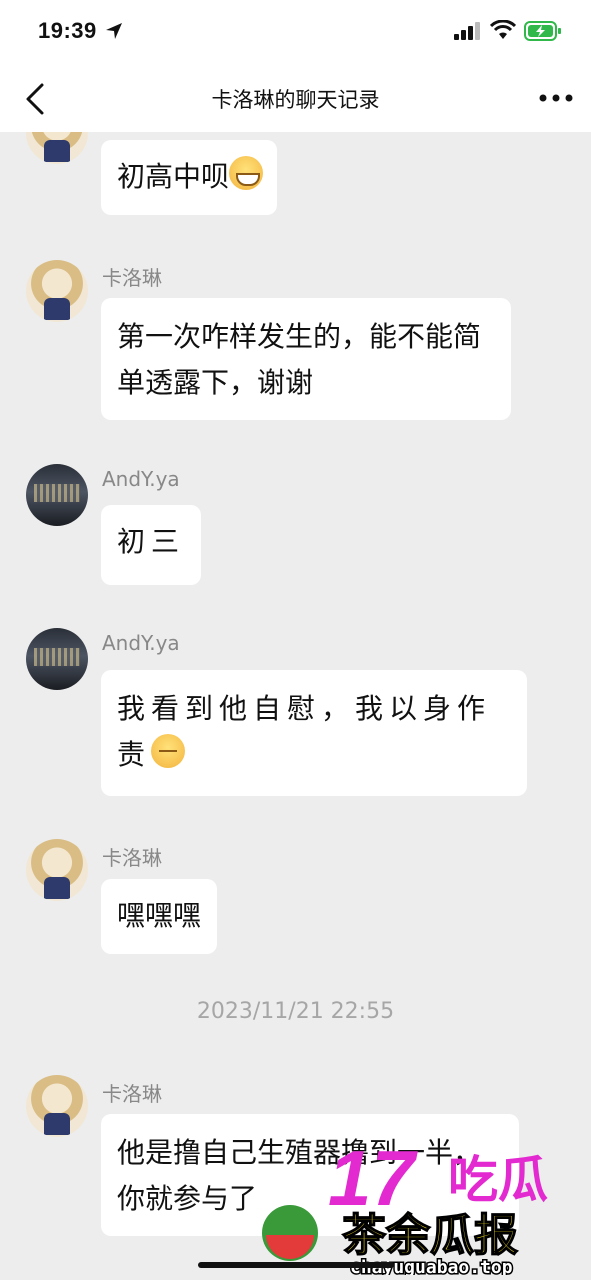 This screenshot has width=591, height=1280. Describe the element at coordinates (295, 1011) in the screenshot. I see `chat-timestamp: 2023/11/21 22:55` at that location.